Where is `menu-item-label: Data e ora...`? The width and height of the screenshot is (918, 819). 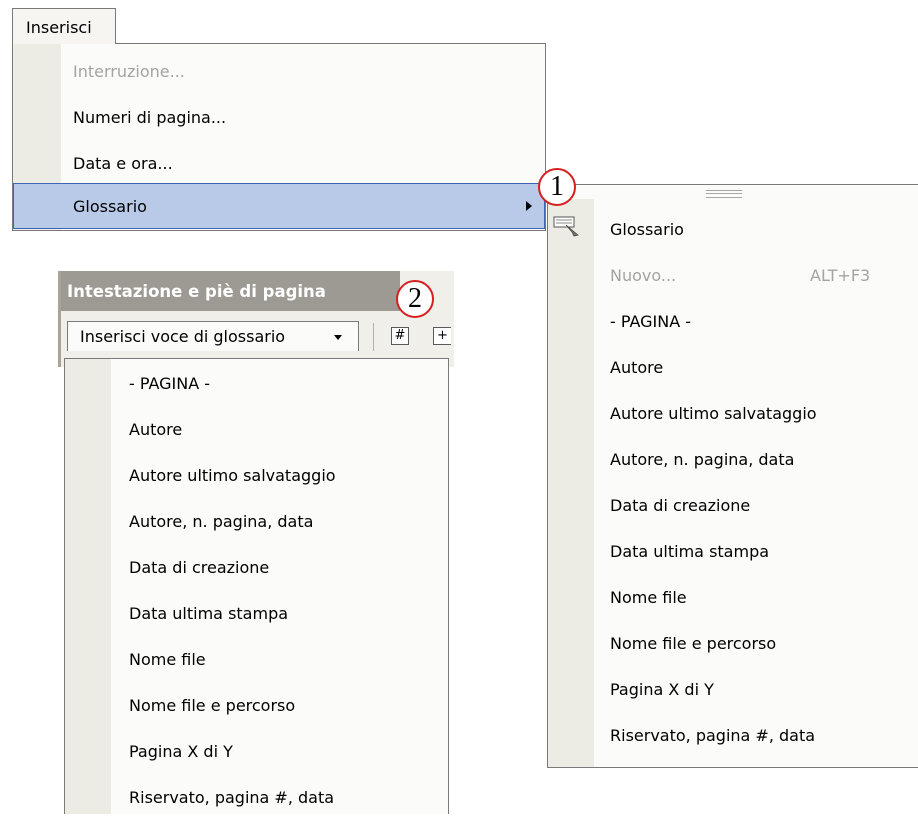
menu-item-label: Data e ora... is located at coordinates (123, 163).